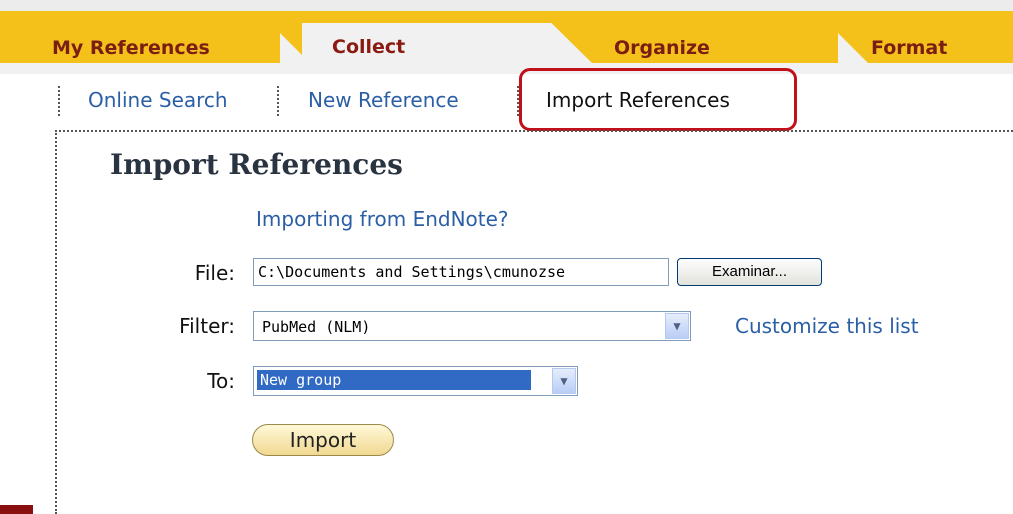  I want to click on main-tab-bar: My References Collect Organize Format, so click(506, 42).